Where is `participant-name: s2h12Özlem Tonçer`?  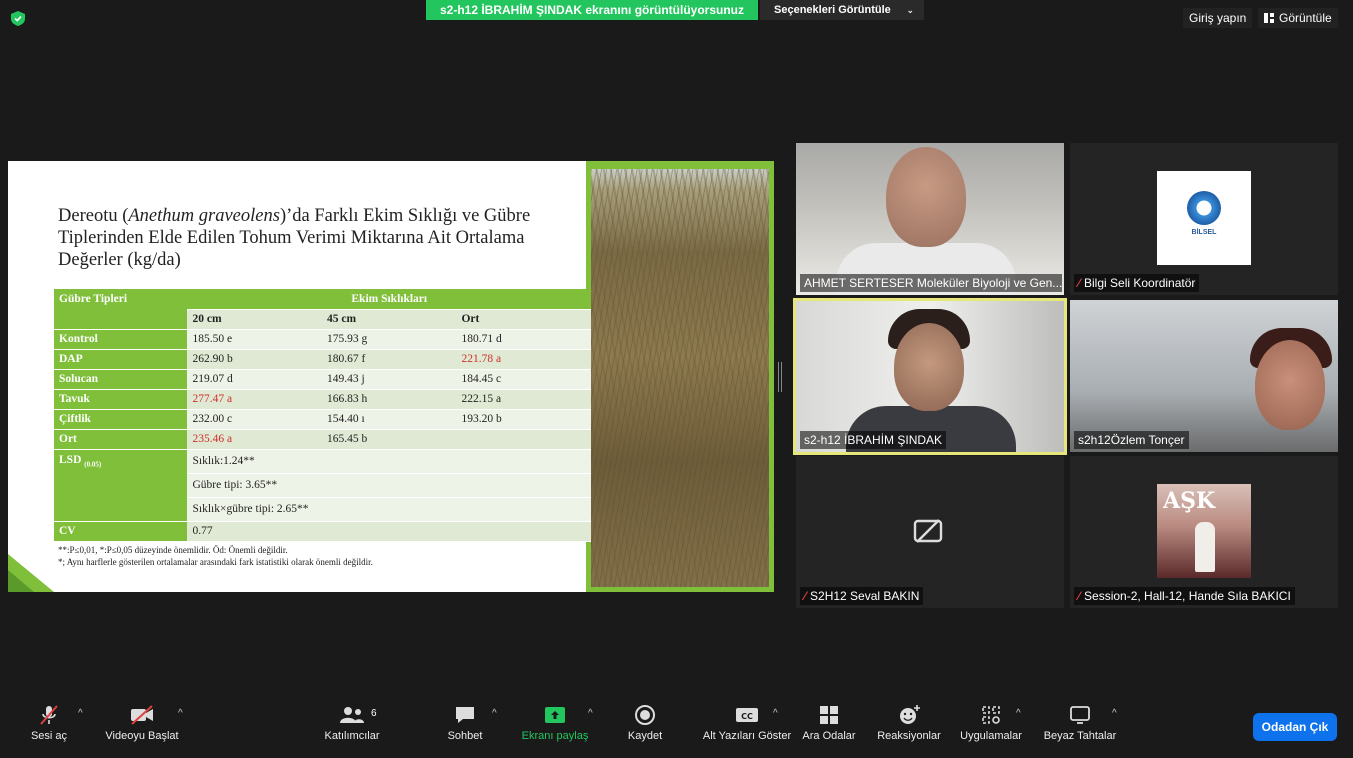 participant-name: s2h12Özlem Tonçer is located at coordinates (1131, 440).